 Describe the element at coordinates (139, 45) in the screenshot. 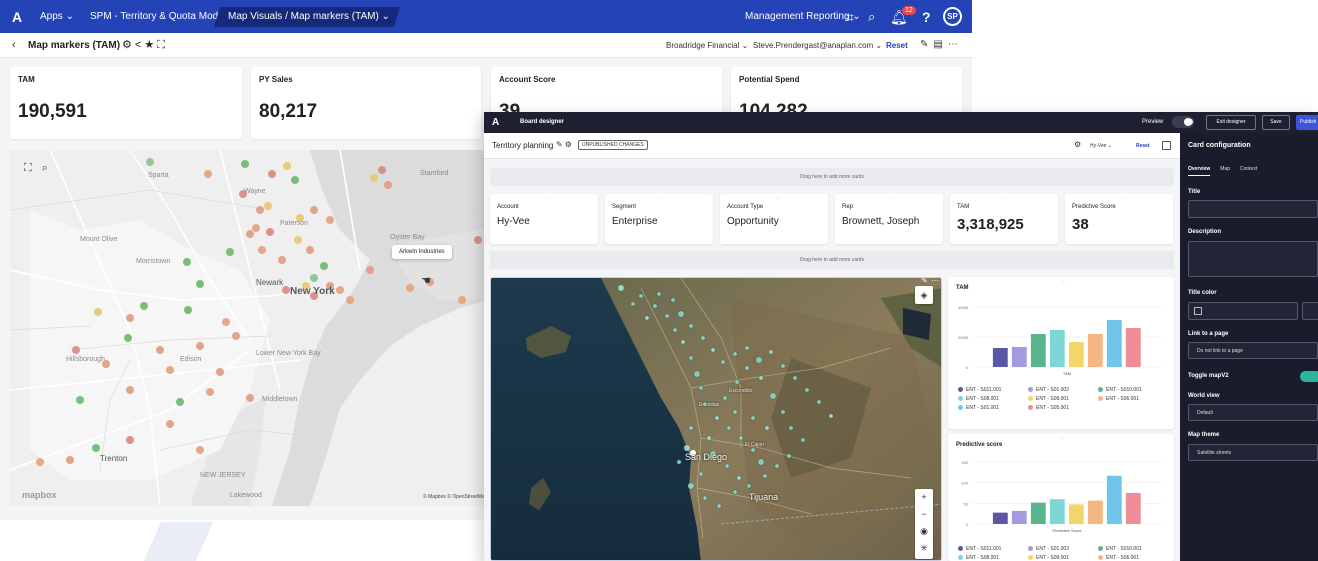

I see `share-icon: <` at that location.